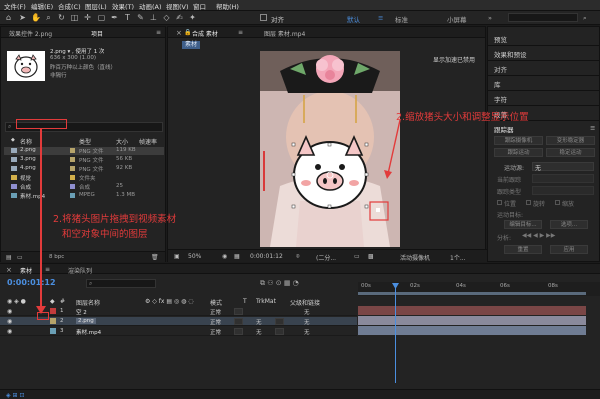 The width and height of the screenshot is (600, 399). Describe the element at coordinates (122, 141) in the screenshot. I see `col-size: 大小` at that location.